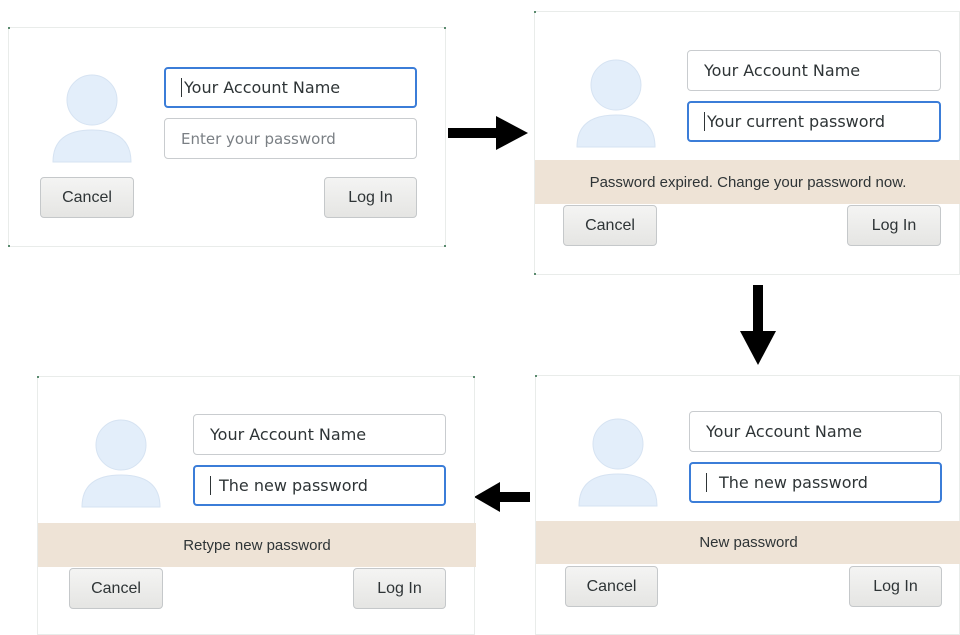 The width and height of the screenshot is (960, 635). What do you see at coordinates (758, 325) in the screenshot?
I see `arrow-down-icon` at bounding box center [758, 325].